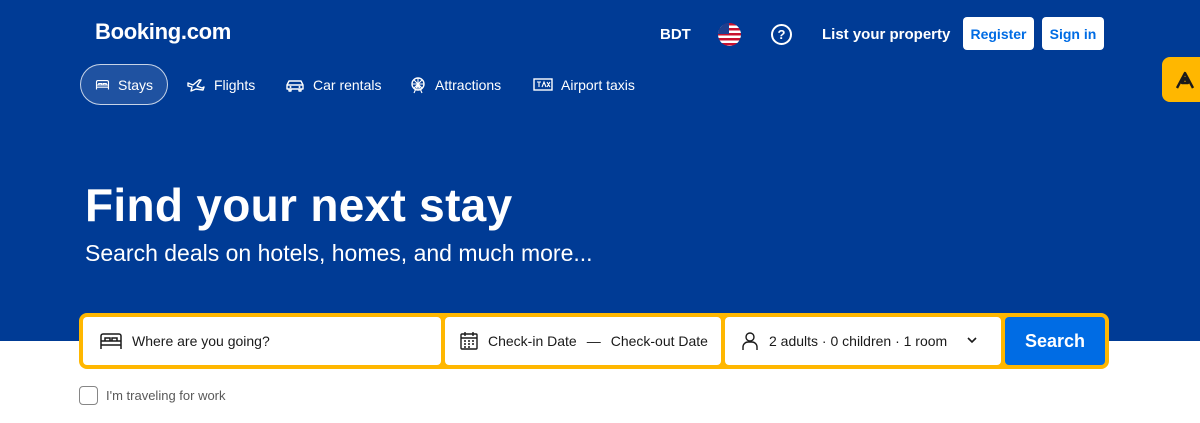 This screenshot has height=423, width=1200. I want to click on tab-label: Flights, so click(235, 84).